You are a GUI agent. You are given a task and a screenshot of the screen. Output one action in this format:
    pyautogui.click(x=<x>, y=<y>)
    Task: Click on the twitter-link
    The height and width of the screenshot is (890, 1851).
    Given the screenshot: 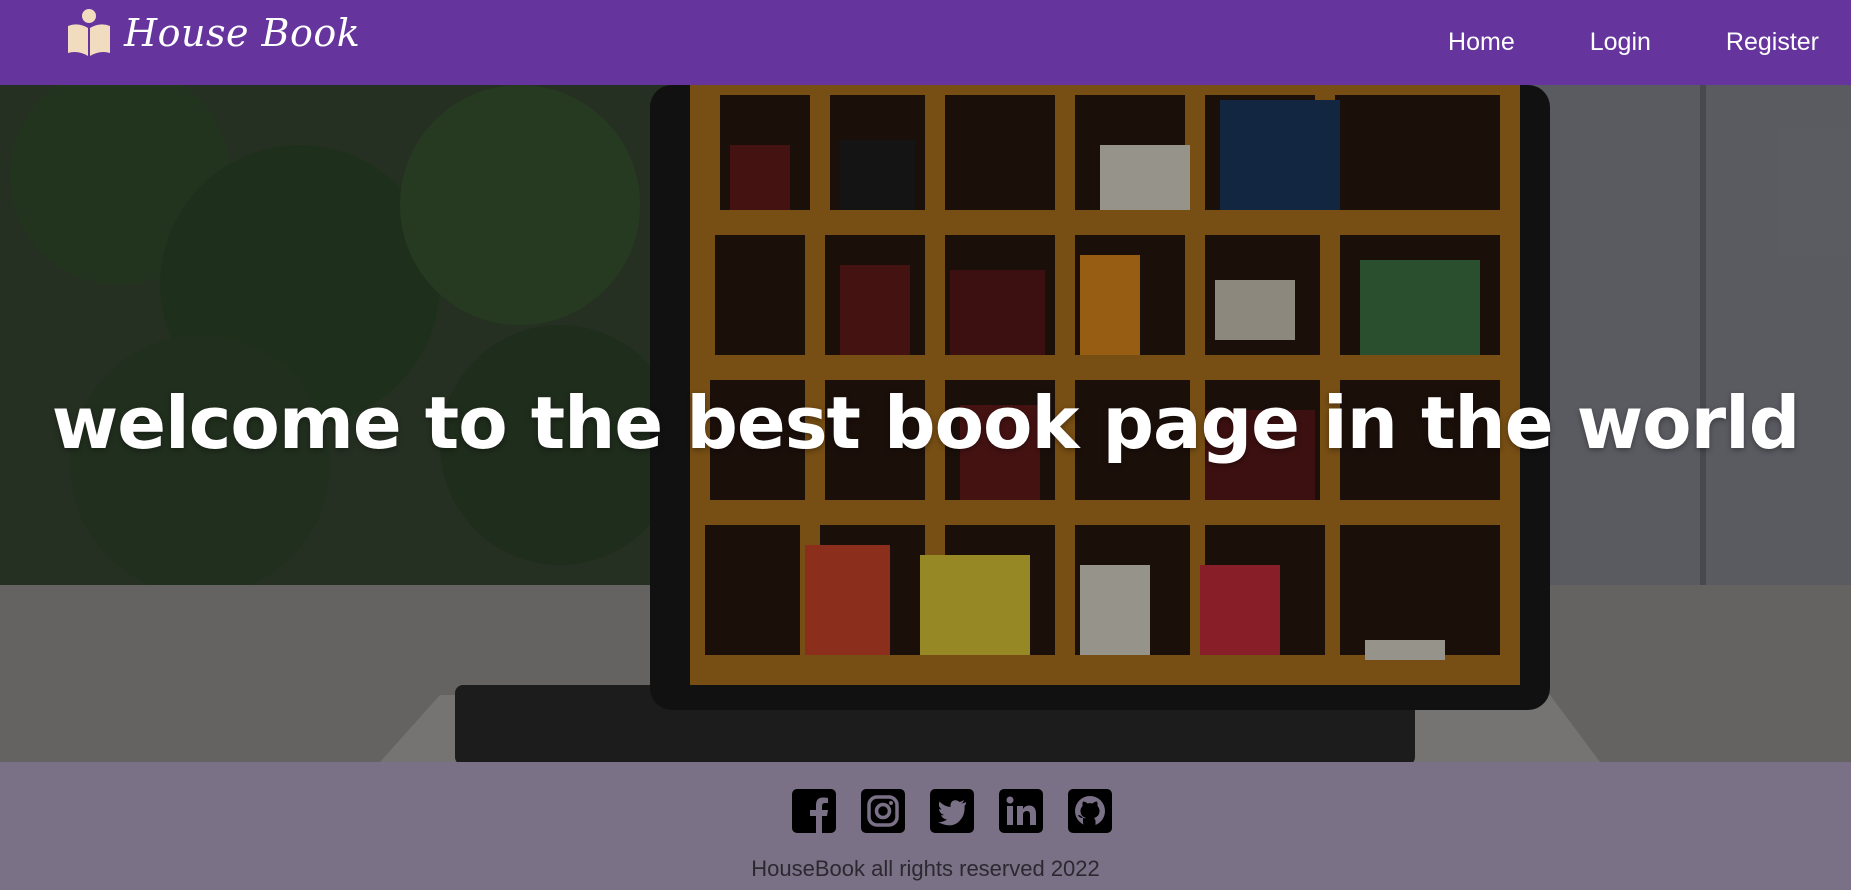 What is the action you would take?
    pyautogui.click(x=952, y=811)
    